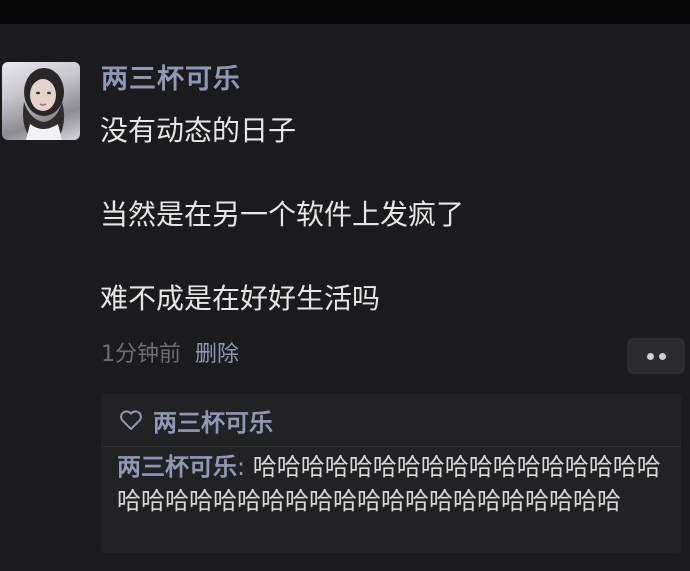  What do you see at coordinates (198, 130) in the screenshot?
I see `post-line: 没有动态的日子` at bounding box center [198, 130].